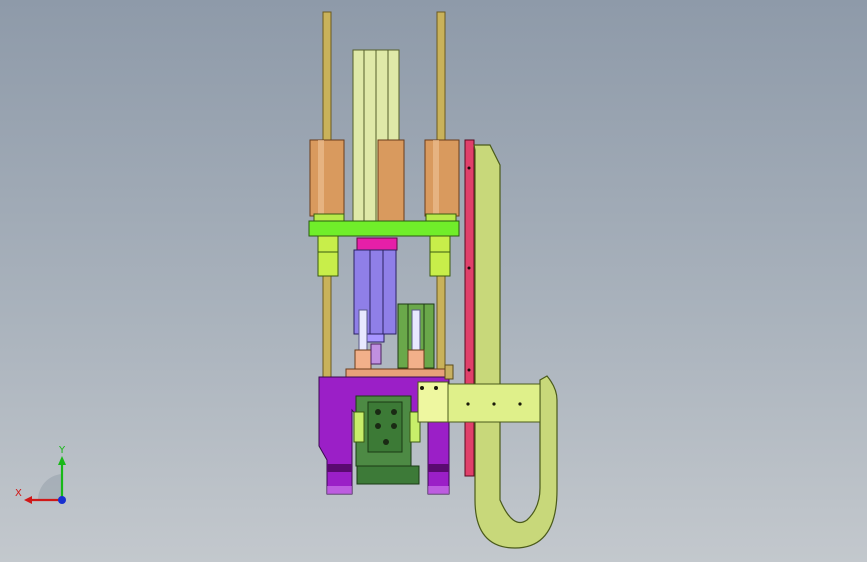 The height and width of the screenshot is (562, 867). I want to click on bushing-center, so click(391, 181).